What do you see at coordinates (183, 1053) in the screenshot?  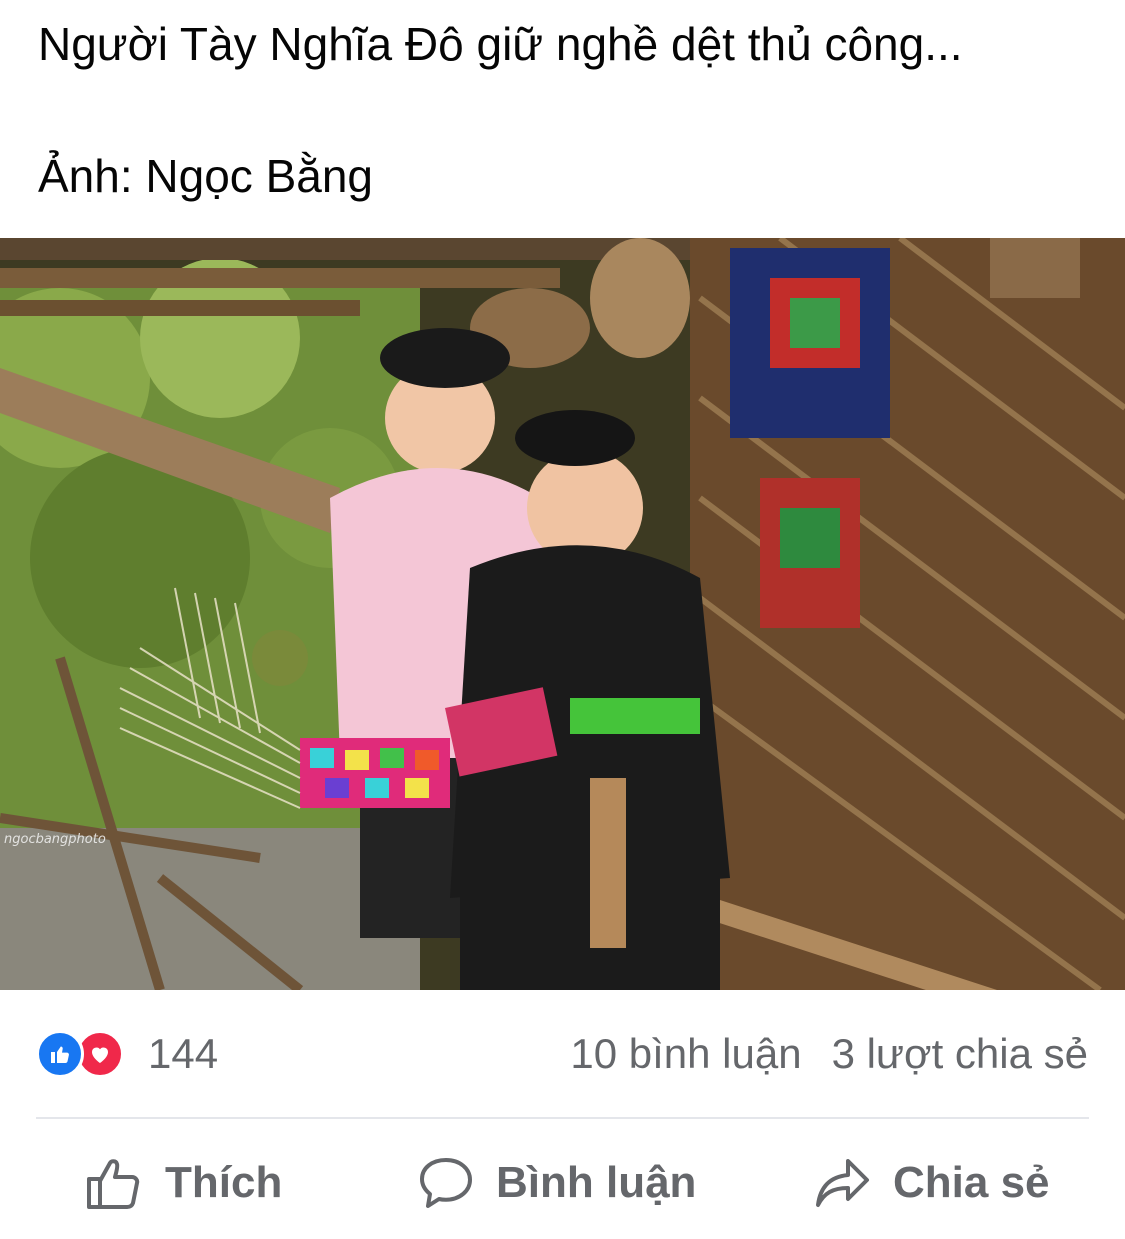 I see `reaction-count: 144` at bounding box center [183, 1053].